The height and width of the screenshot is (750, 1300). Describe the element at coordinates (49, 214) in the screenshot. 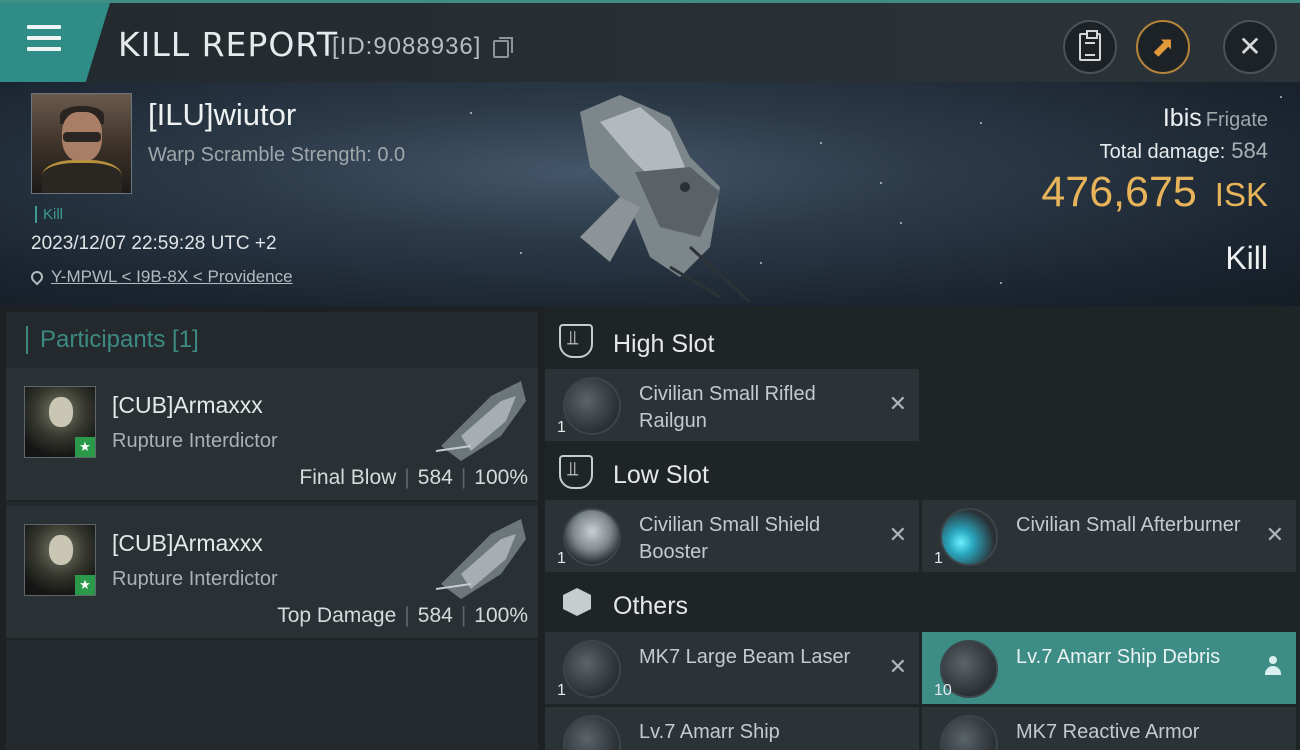

I see `kill-tag: Kill` at that location.